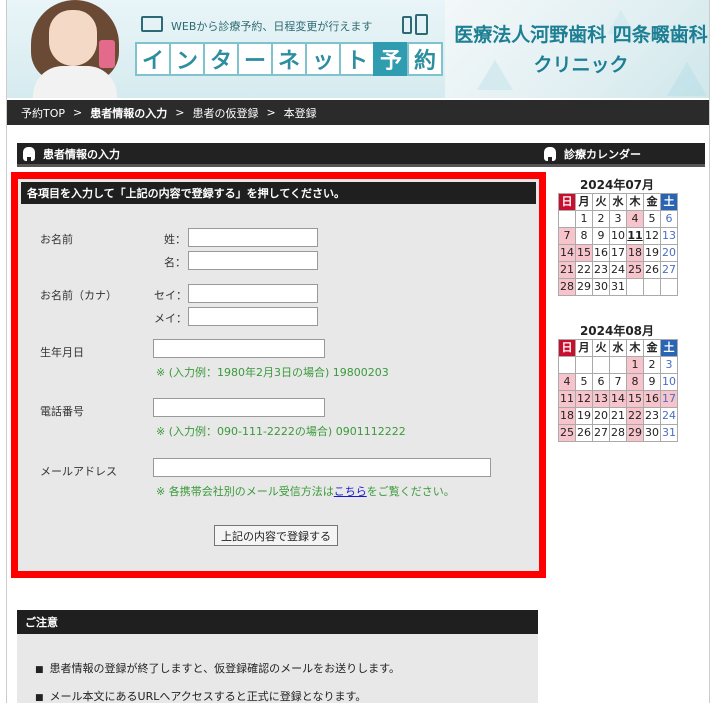 This screenshot has width=713, height=703. Describe the element at coordinates (253, 237) in the screenshot. I see `sei-input` at that location.